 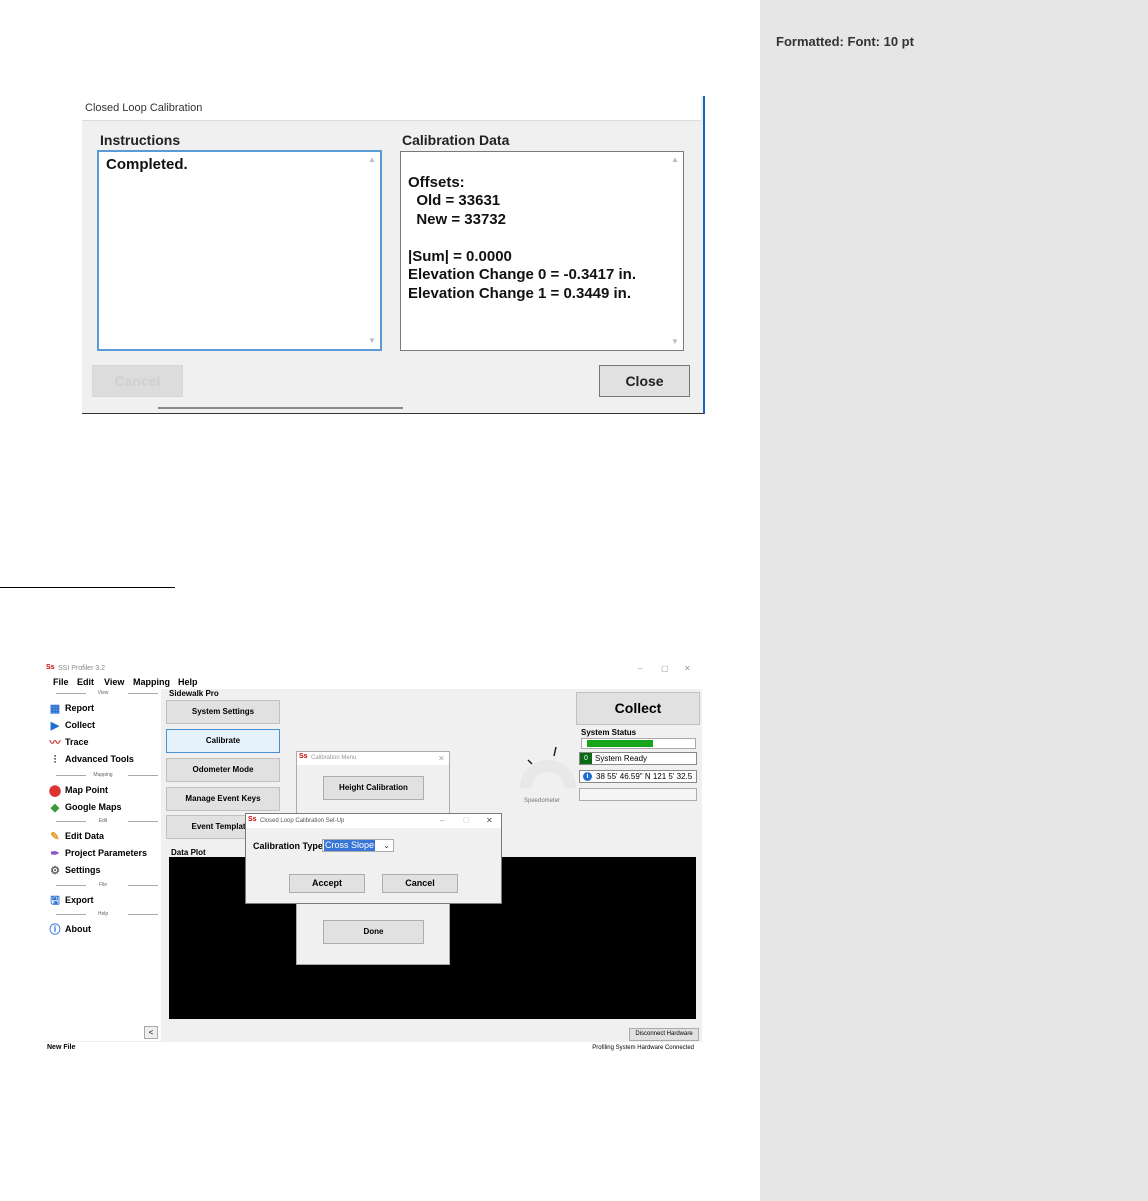 I want to click on pencil-icon: ✎, so click(x=55, y=836).